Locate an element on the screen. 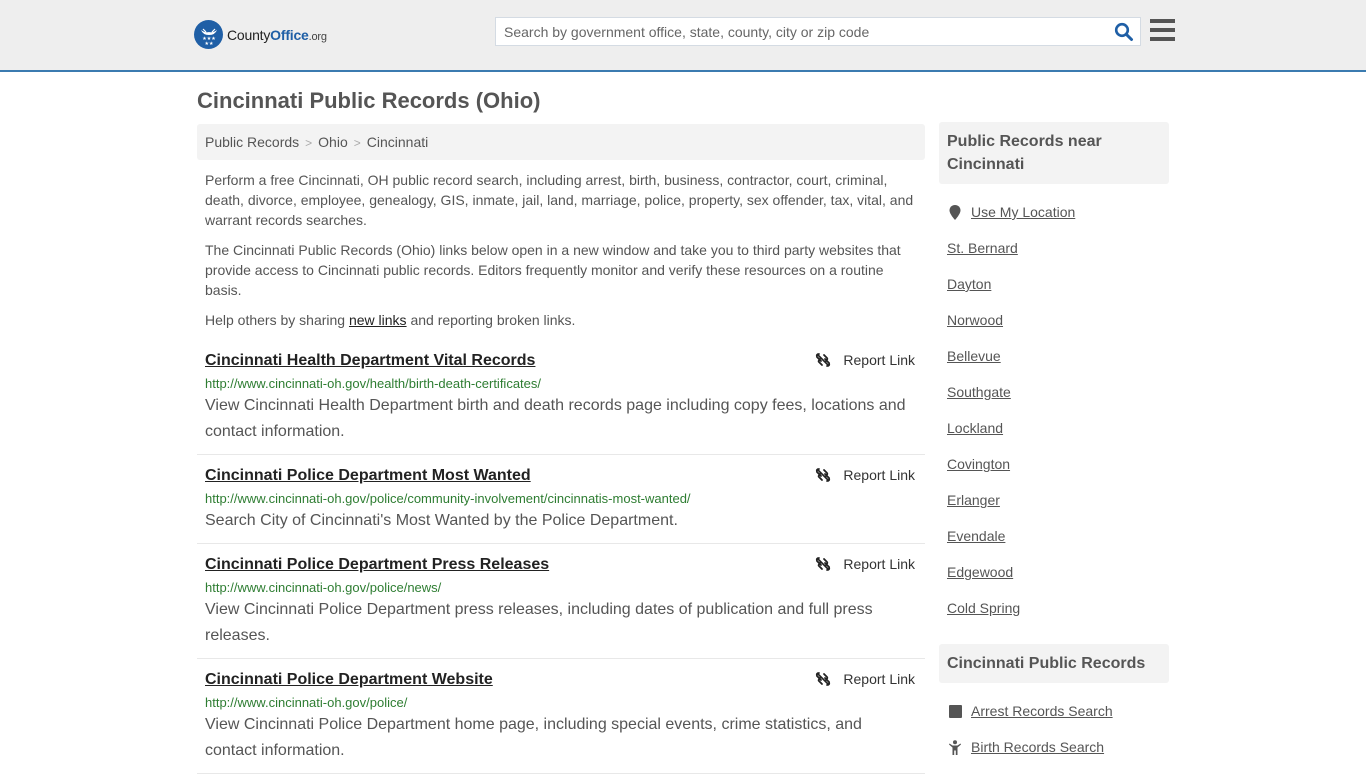 The image size is (1366, 775). nearby-city-link: Southgate is located at coordinates (979, 392).